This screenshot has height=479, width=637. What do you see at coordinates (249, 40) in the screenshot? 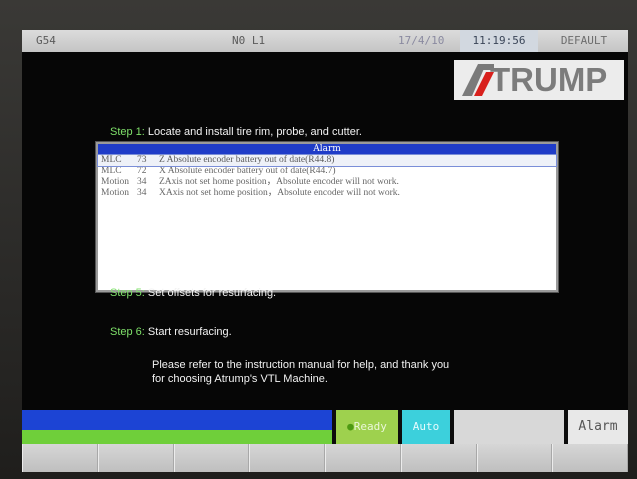
I see `program-line-indicator: N0 L1` at bounding box center [249, 40].